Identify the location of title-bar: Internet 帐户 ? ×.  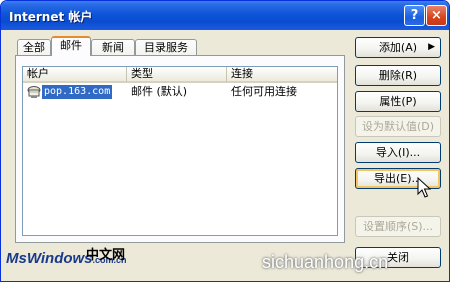
(225, 15).